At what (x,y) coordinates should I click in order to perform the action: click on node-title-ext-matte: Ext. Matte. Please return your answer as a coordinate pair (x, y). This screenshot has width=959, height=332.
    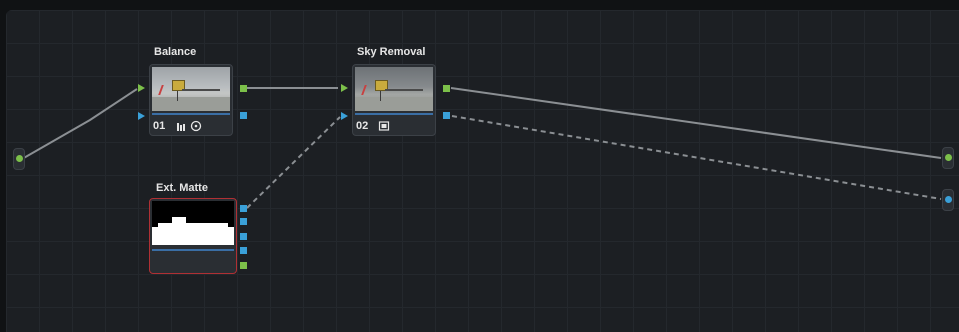
    Looking at the image, I should click on (182, 188).